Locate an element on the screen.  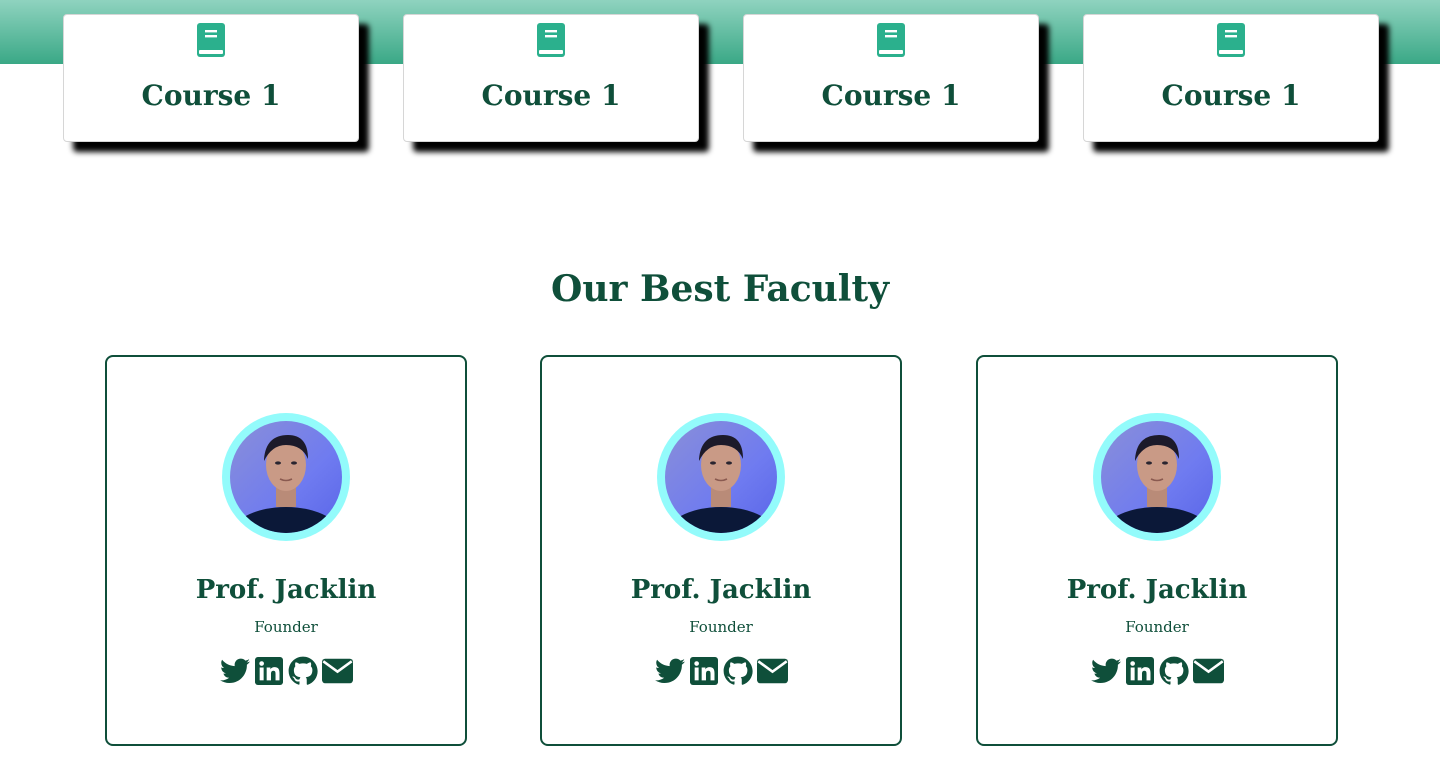
section-title: Our Best Faculty is located at coordinates (720, 289).